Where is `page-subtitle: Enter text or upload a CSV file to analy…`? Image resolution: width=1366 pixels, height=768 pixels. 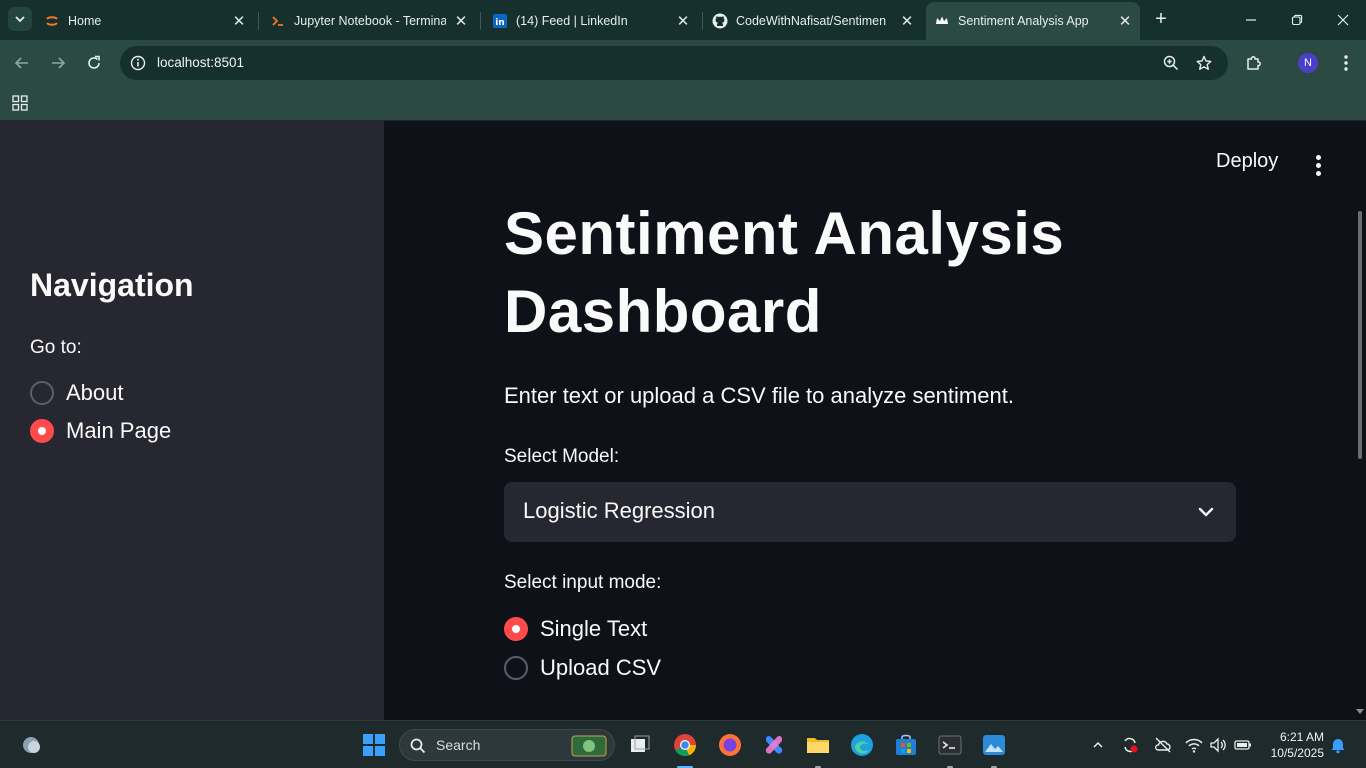
page-subtitle: Enter text or upload a CSV file to analy… is located at coordinates (759, 395).